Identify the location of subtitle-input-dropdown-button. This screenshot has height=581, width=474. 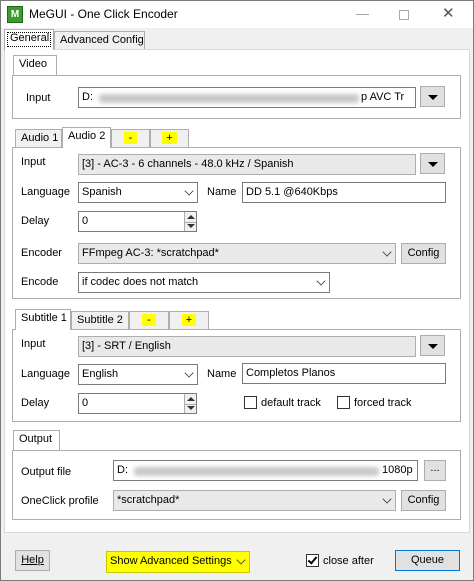
(432, 345).